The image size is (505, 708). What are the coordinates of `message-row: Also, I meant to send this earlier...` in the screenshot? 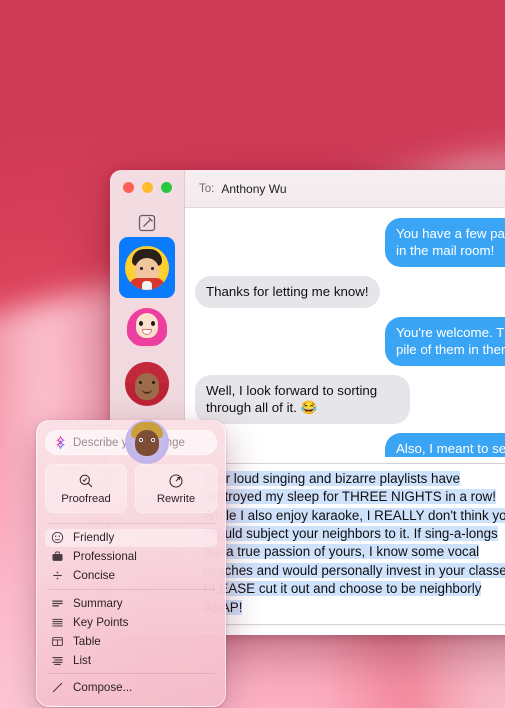 It's located at (345, 445).